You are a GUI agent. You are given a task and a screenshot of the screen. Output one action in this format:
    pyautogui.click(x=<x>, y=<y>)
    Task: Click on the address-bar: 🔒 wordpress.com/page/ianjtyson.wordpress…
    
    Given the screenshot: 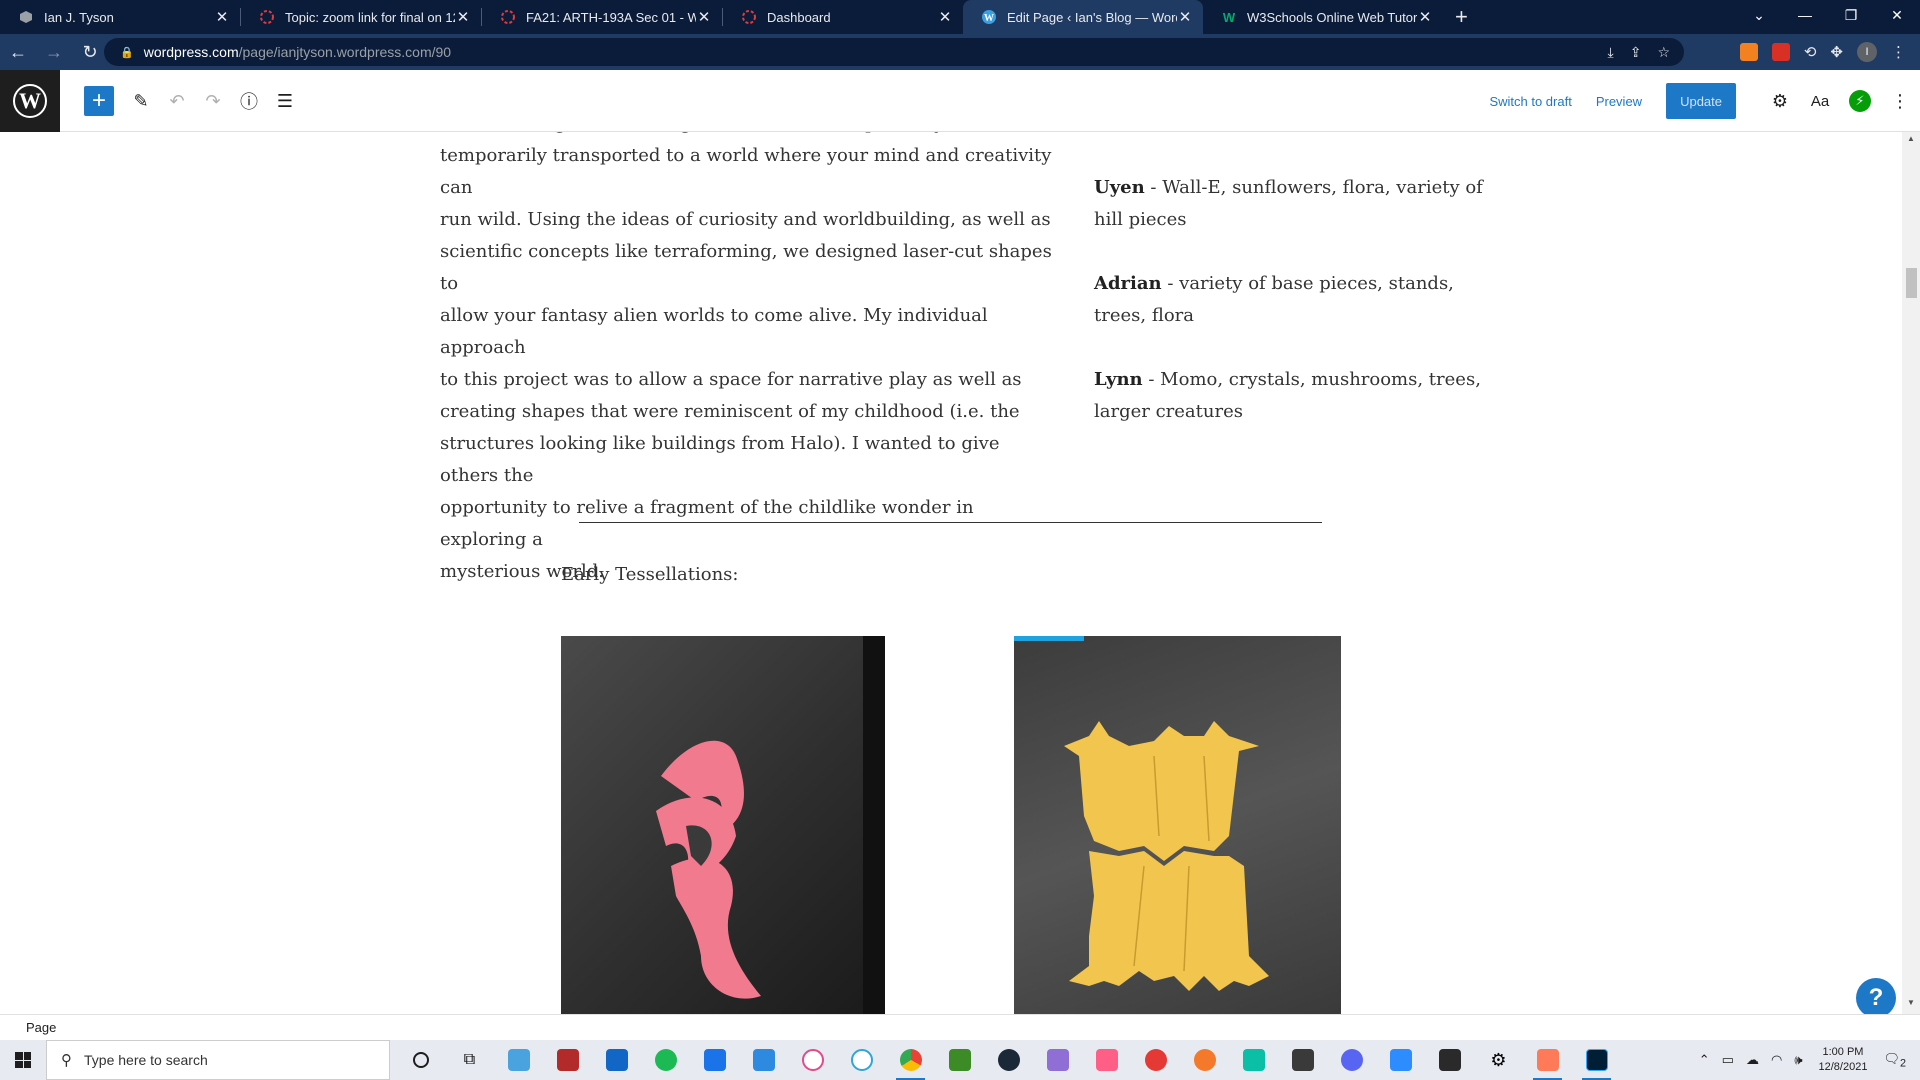 What is the action you would take?
    pyautogui.click(x=894, y=52)
    